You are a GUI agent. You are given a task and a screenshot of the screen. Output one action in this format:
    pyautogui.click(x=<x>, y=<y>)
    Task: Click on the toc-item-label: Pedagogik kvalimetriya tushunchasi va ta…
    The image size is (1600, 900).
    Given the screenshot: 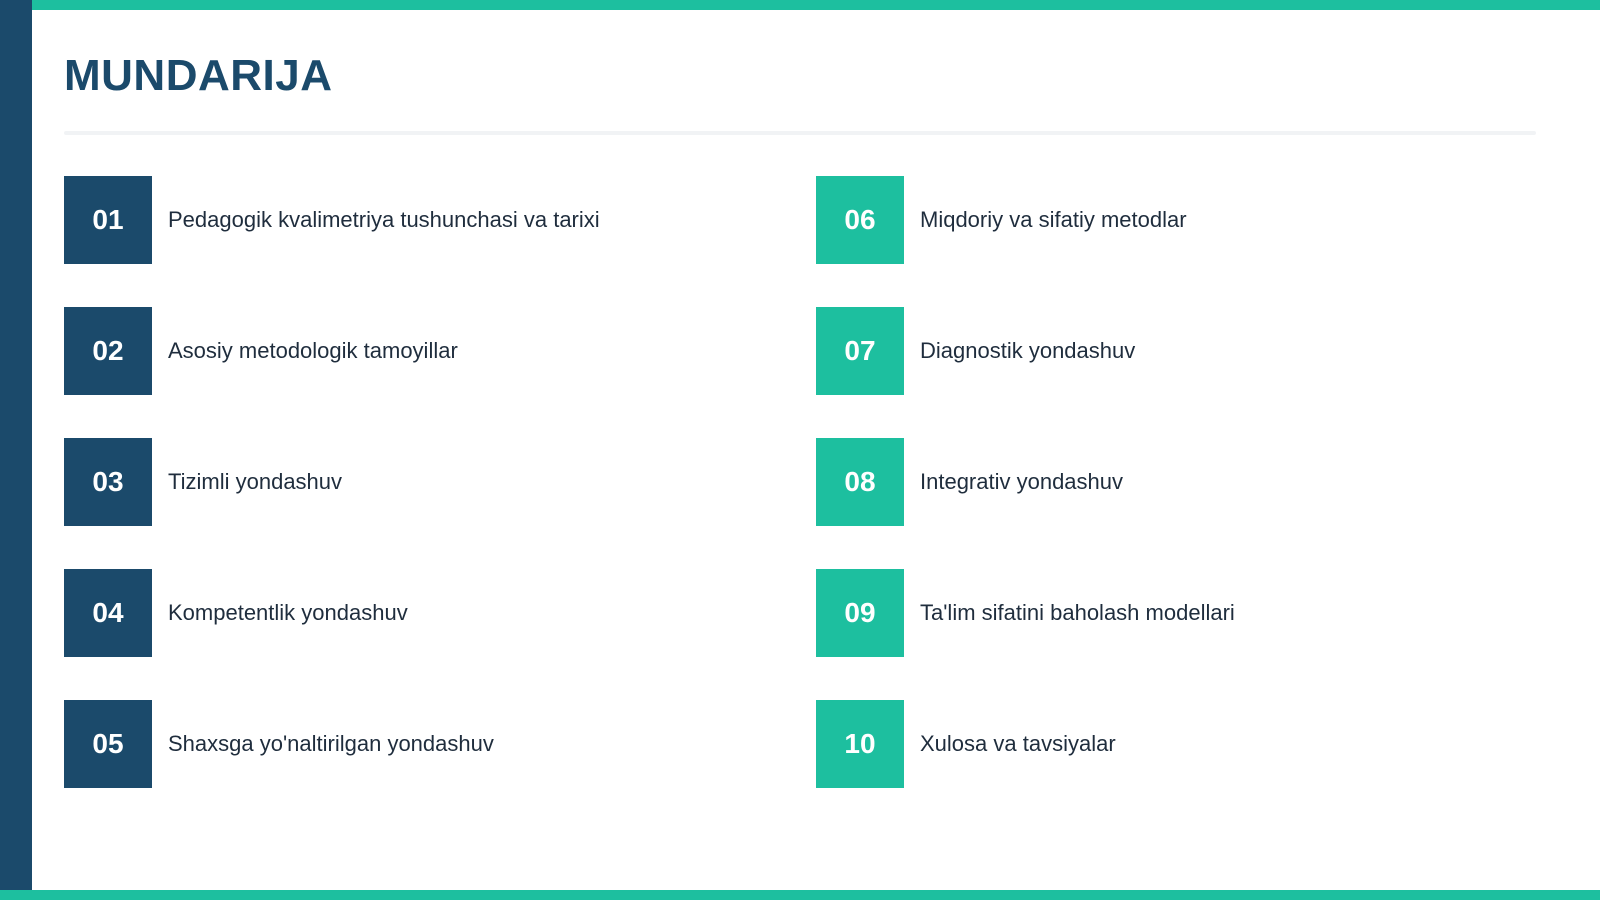 What is the action you would take?
    pyautogui.click(x=384, y=219)
    